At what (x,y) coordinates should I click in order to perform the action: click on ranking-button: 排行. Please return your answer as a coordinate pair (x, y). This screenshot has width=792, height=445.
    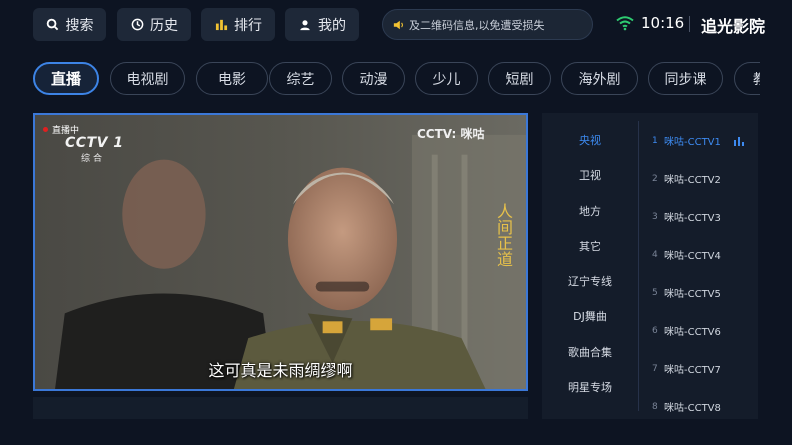
    Looking at the image, I should click on (238, 24).